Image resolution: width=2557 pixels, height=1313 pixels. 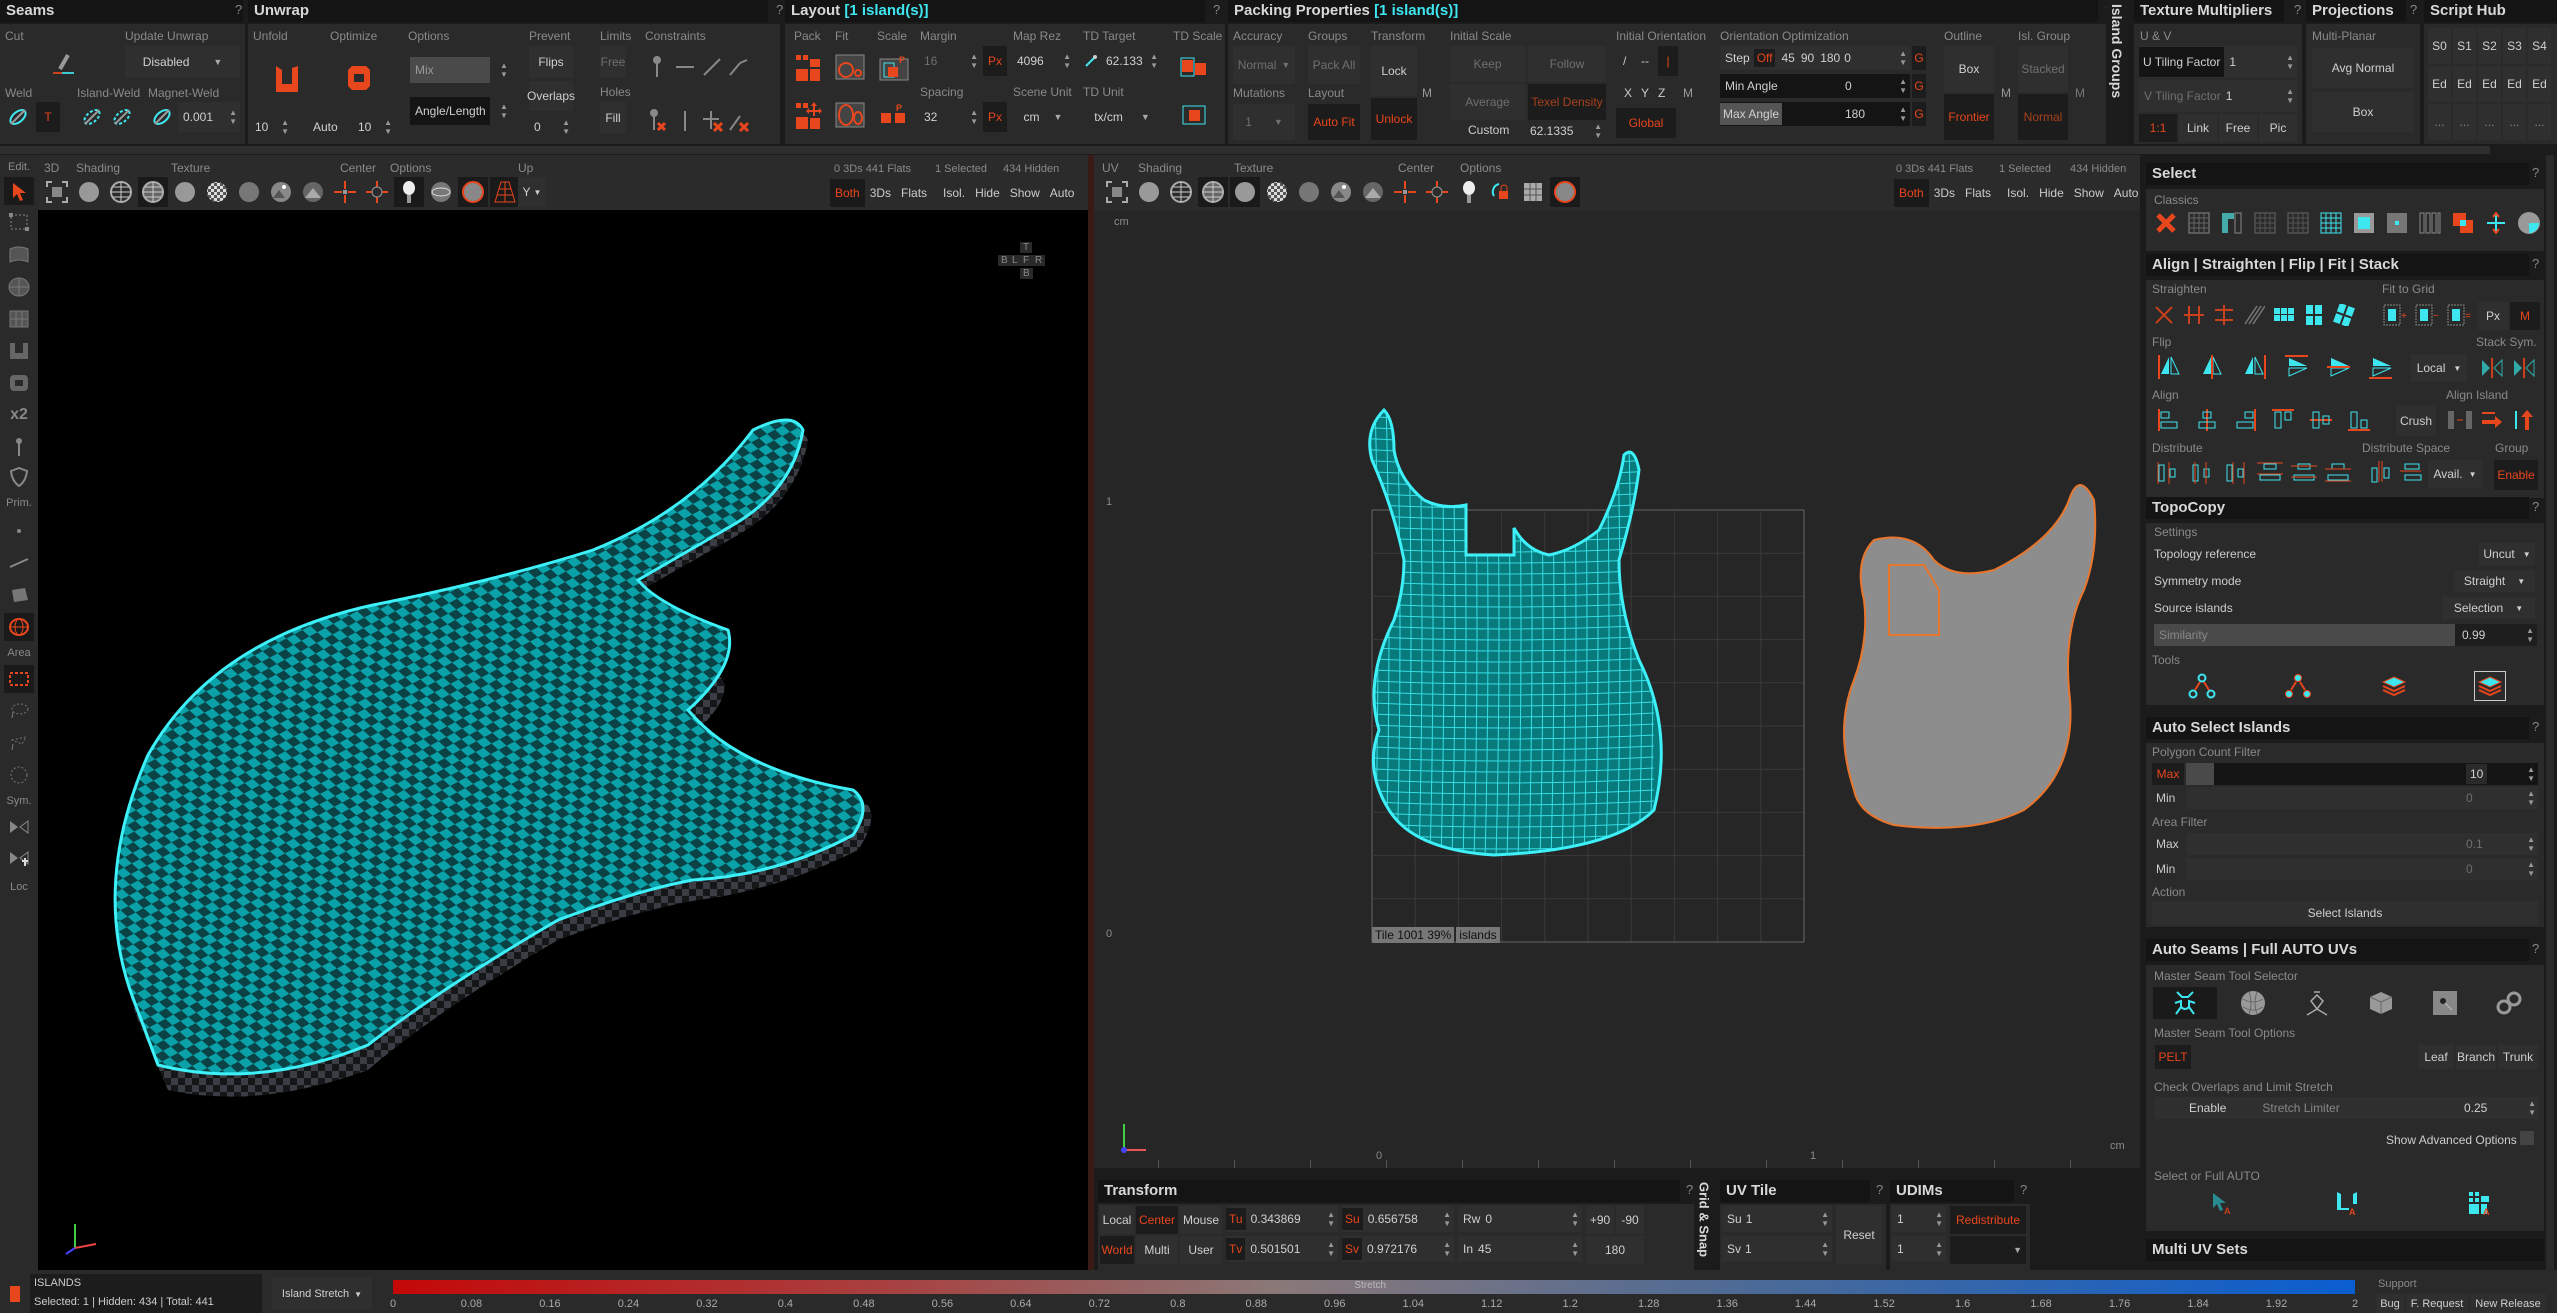 What do you see at coordinates (2437, 1303) in the screenshot?
I see `feature-request-button: F. Request` at bounding box center [2437, 1303].